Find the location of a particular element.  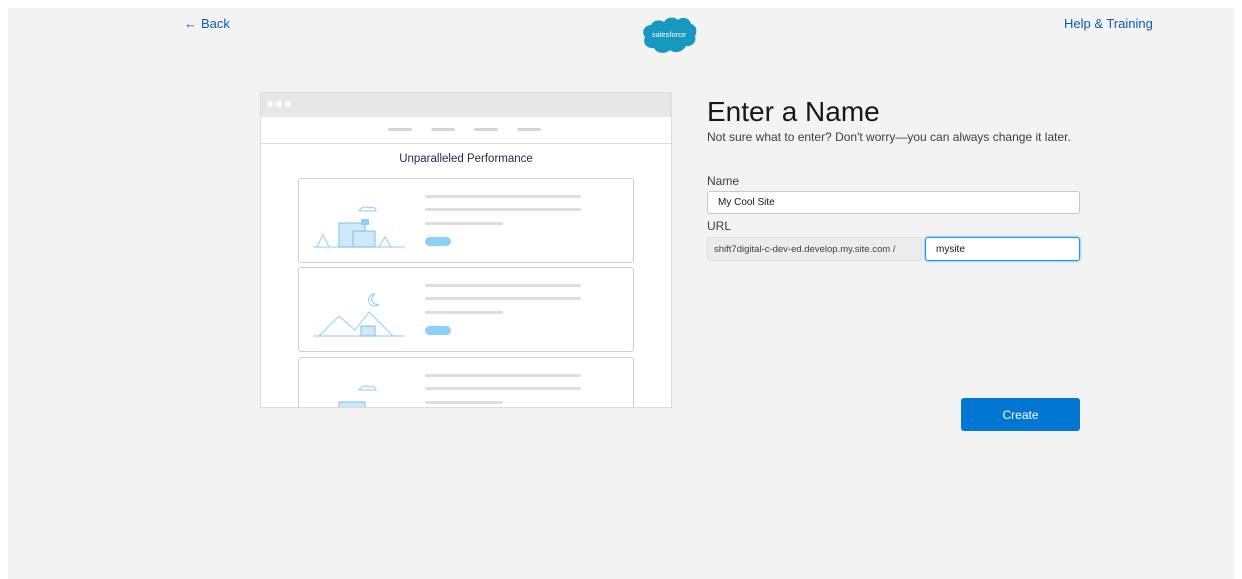

back-link: ← Back is located at coordinates (207, 23).